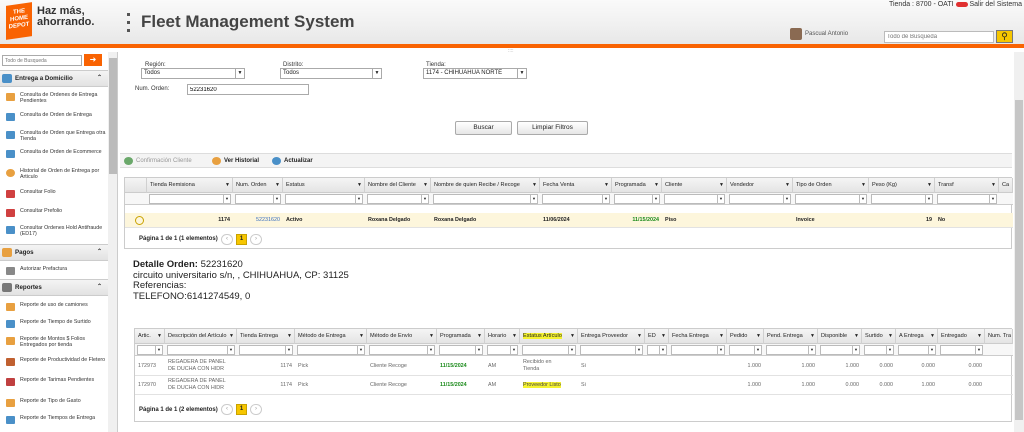 The width and height of the screenshot is (1024, 432). What do you see at coordinates (54, 306) in the screenshot?
I see `sidebar-item: Reporte de uso de camiones` at bounding box center [54, 306].